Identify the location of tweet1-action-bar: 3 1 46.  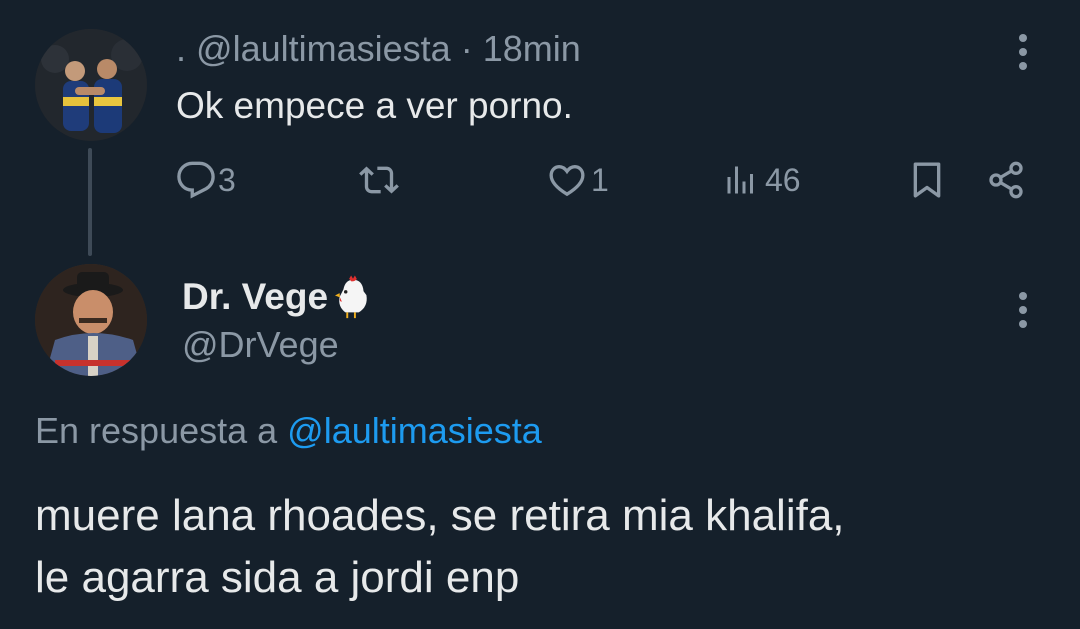
(616, 181).